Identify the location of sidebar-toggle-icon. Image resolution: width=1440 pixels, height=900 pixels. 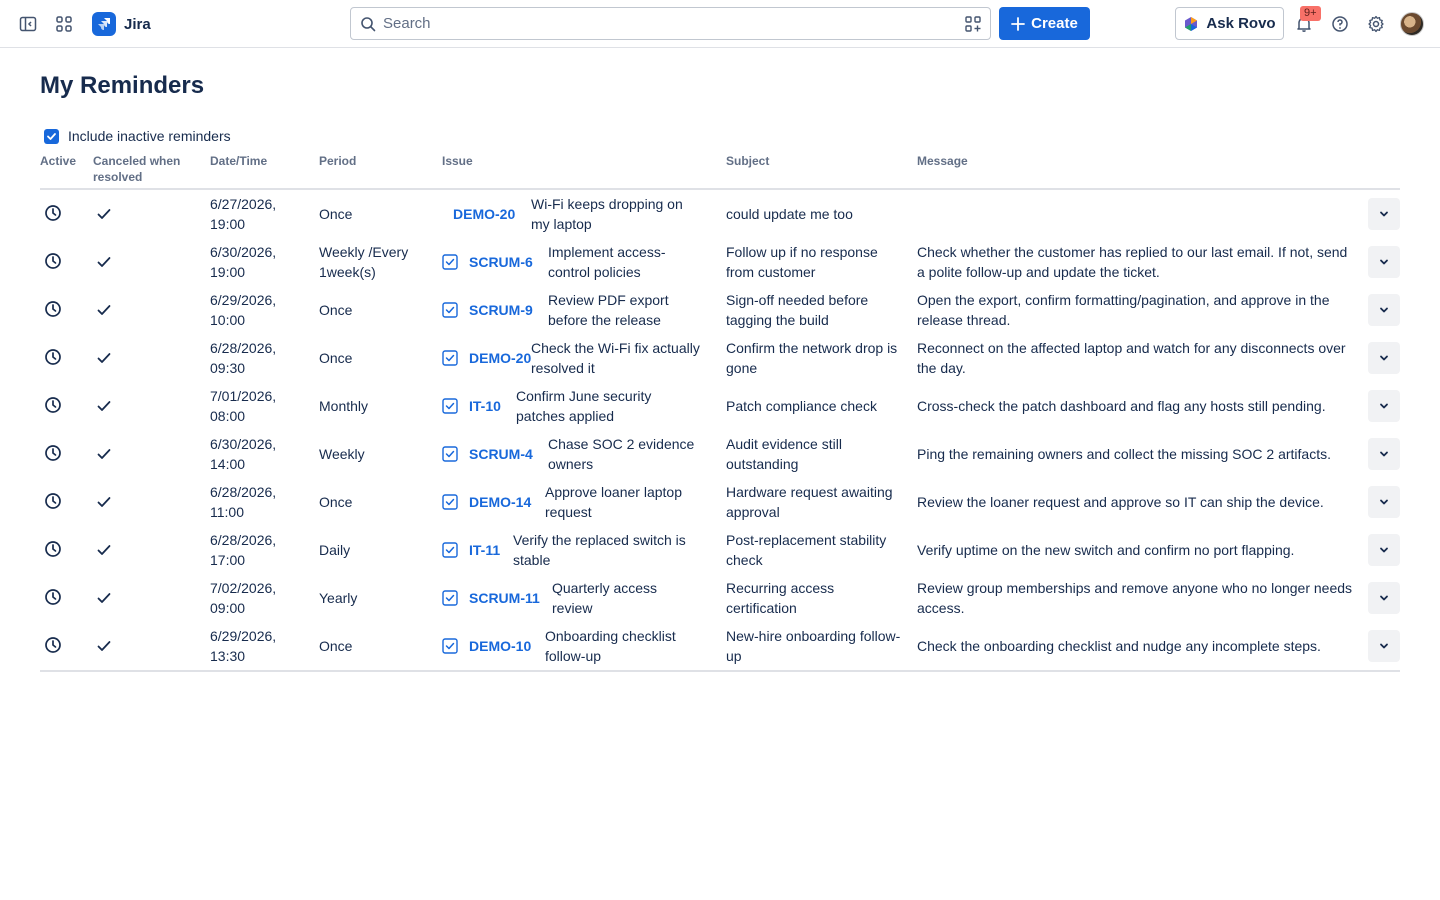
(28, 24).